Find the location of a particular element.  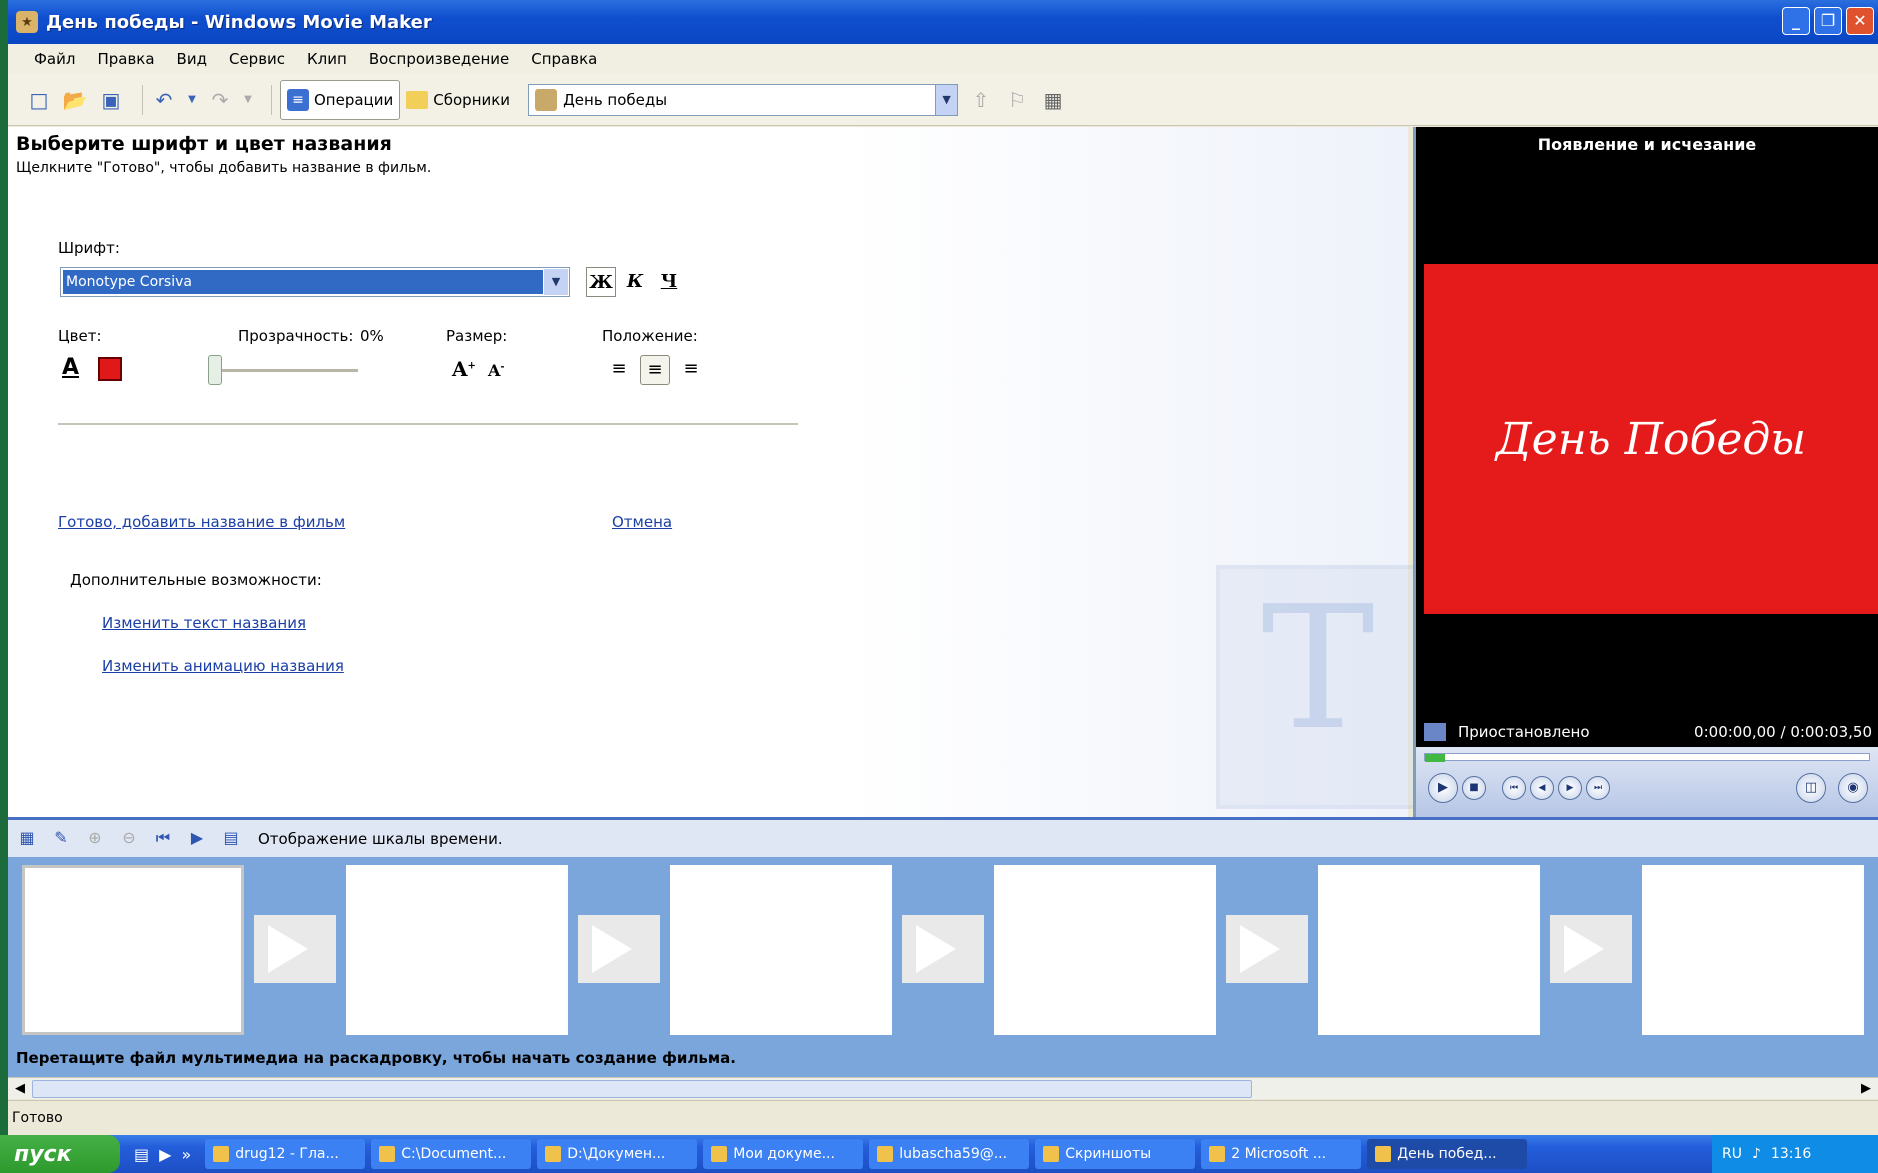

play-storyboard-icon: ▶ is located at coordinates (197, 839).